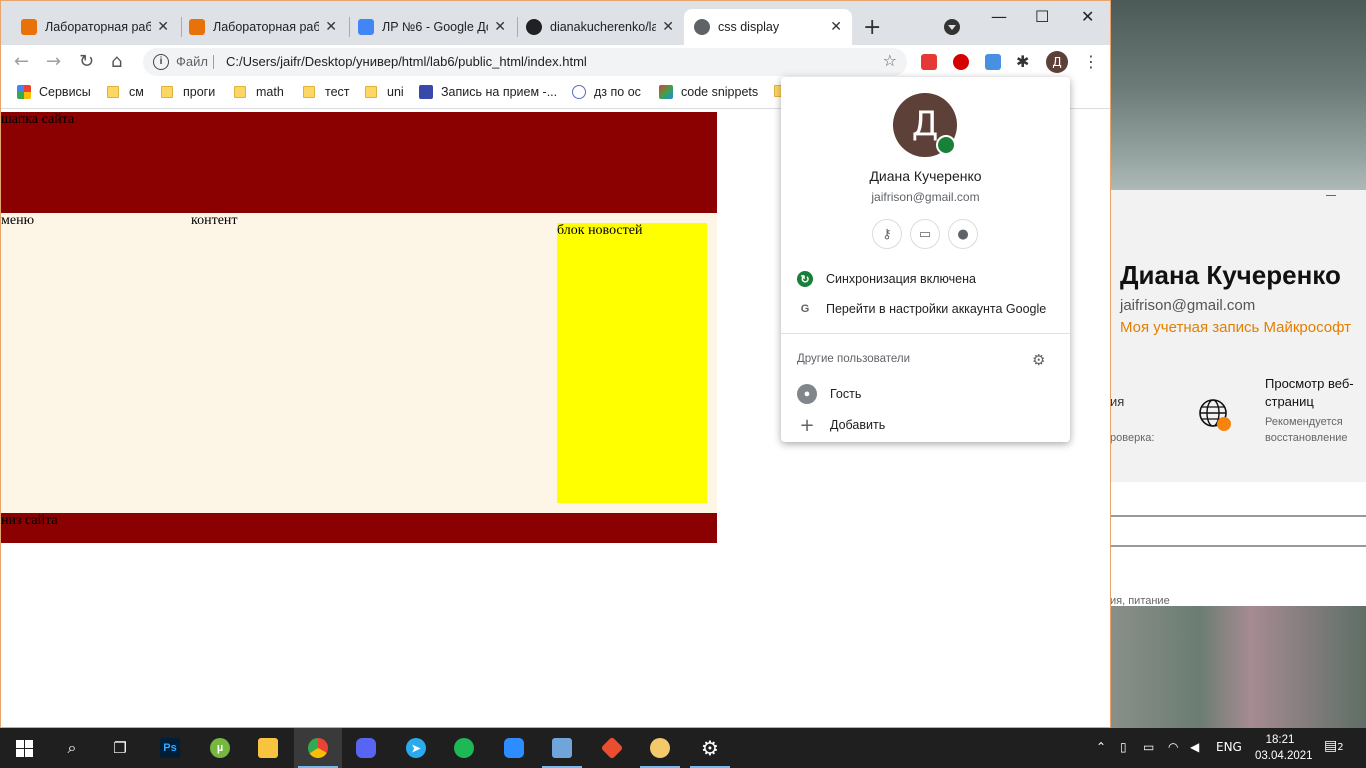 The image size is (1366, 768). What do you see at coordinates (53, 61) in the screenshot?
I see `forward-icon: →` at bounding box center [53, 61].